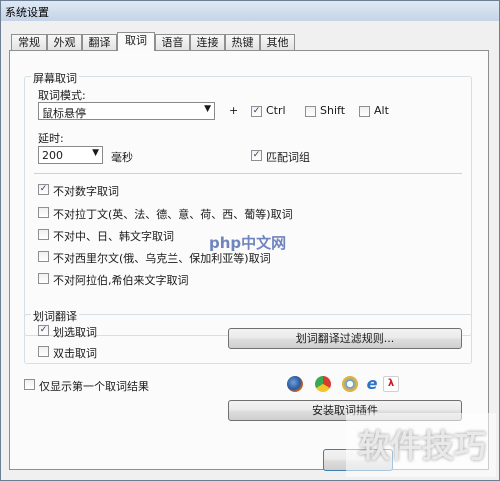 This screenshot has width=500, height=481. What do you see at coordinates (136, 41) in the screenshot?
I see `tab-word-capture: 取词` at bounding box center [136, 41].